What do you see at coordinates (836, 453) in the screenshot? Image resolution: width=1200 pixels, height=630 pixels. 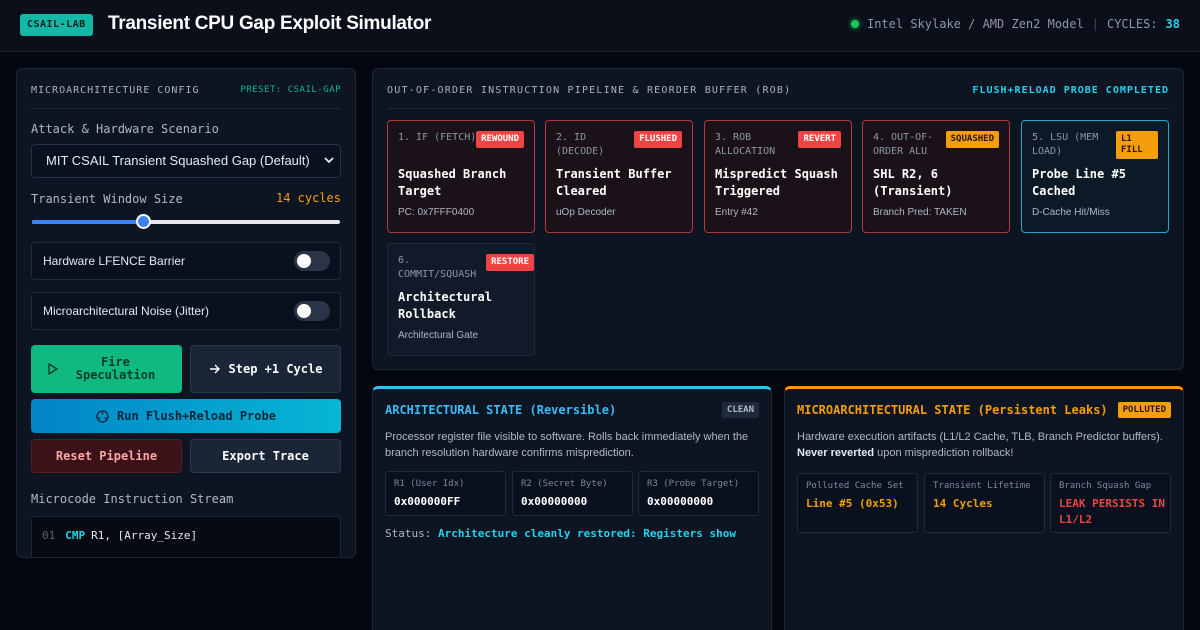 I see `desc-emphasis: Never reverted` at bounding box center [836, 453].